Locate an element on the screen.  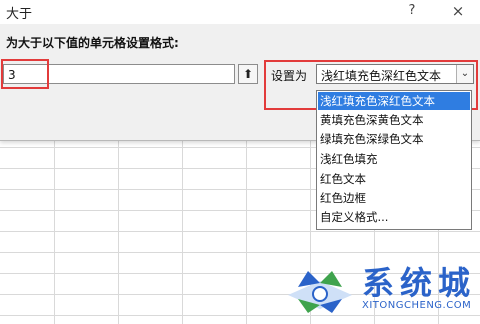
format-option: 浅红色填充 is located at coordinates (394, 159).